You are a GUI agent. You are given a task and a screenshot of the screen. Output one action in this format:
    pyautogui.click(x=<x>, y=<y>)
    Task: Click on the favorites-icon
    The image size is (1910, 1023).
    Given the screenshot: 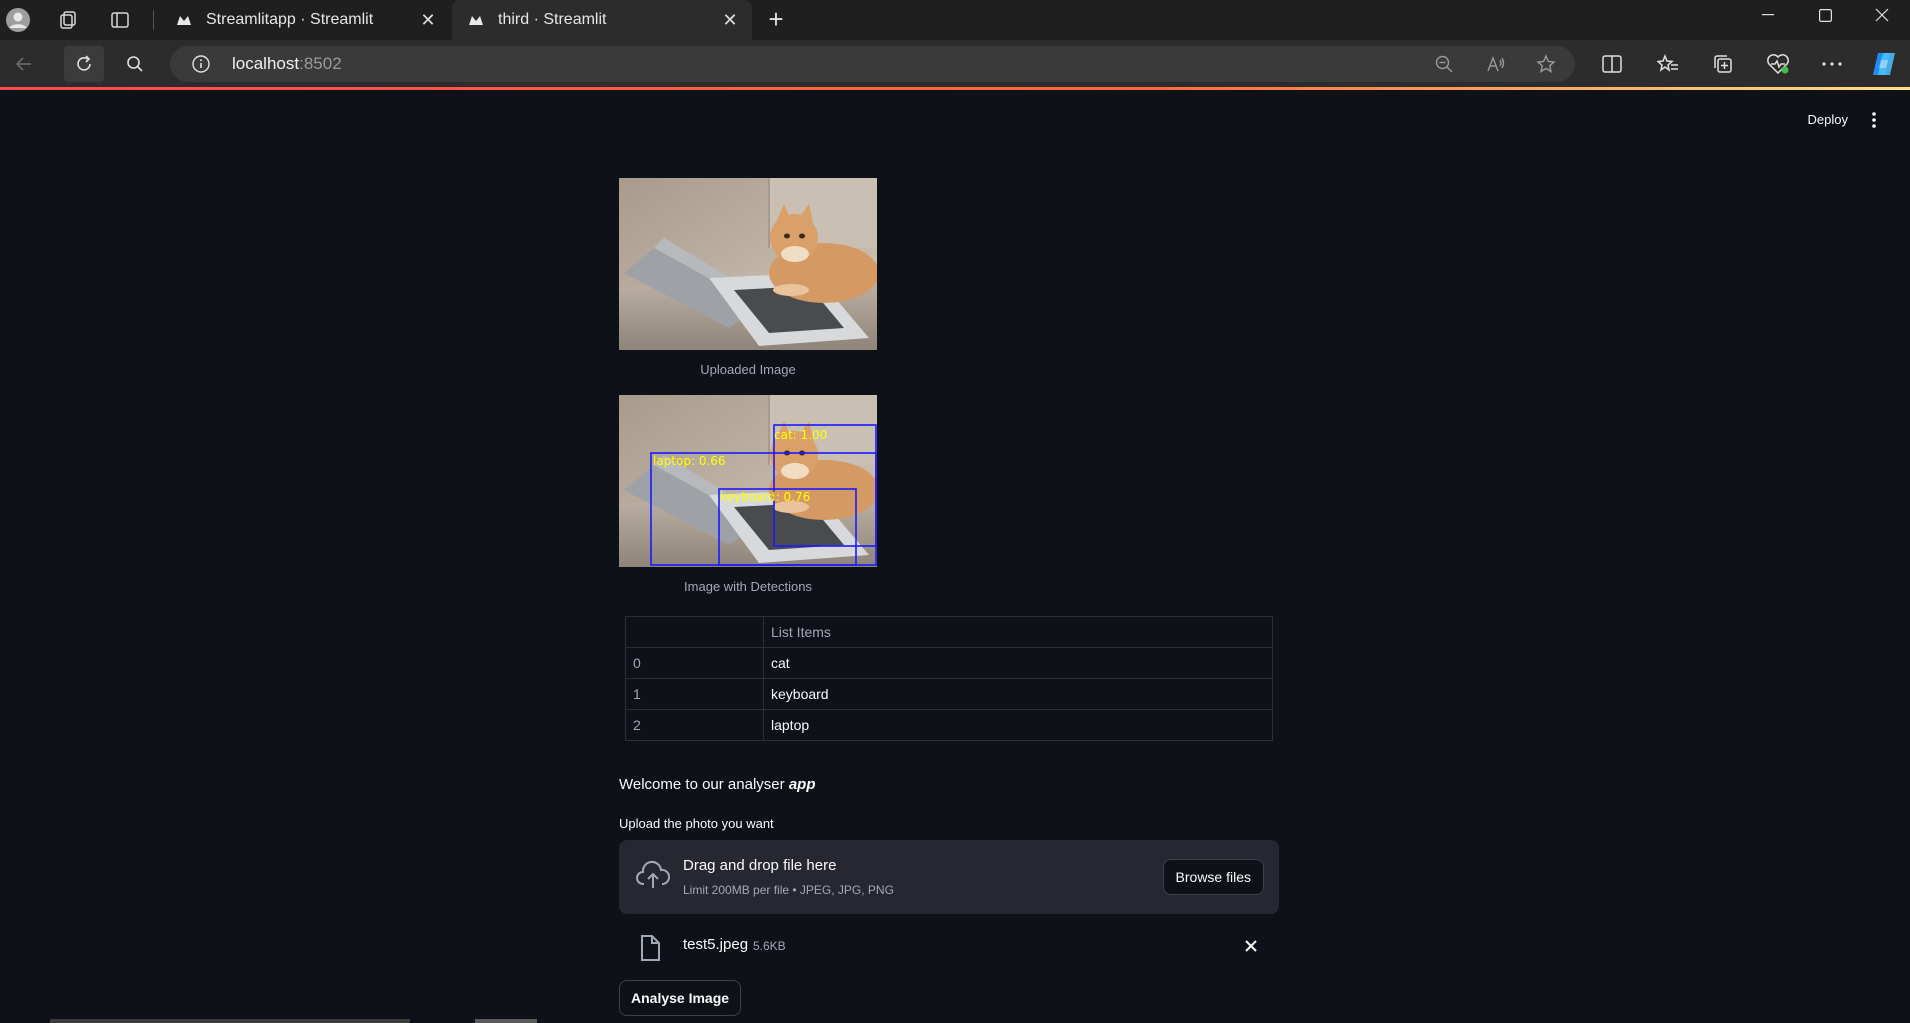 What is the action you would take?
    pyautogui.click(x=1668, y=64)
    